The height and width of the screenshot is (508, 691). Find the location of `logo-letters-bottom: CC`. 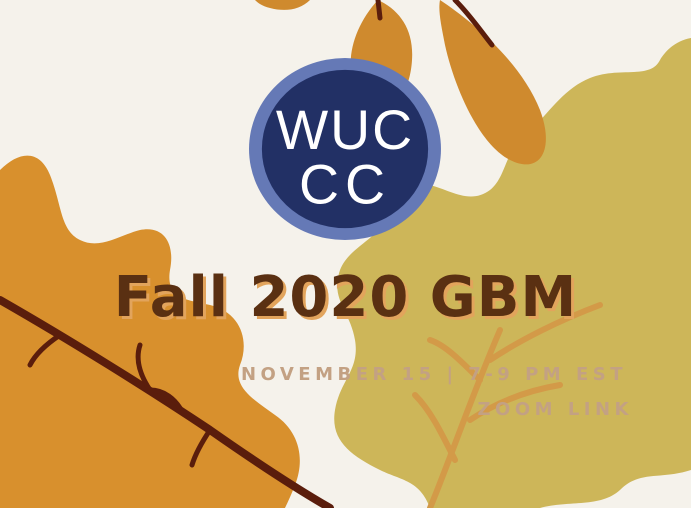

logo-letters-bottom: CC is located at coordinates (345, 184).